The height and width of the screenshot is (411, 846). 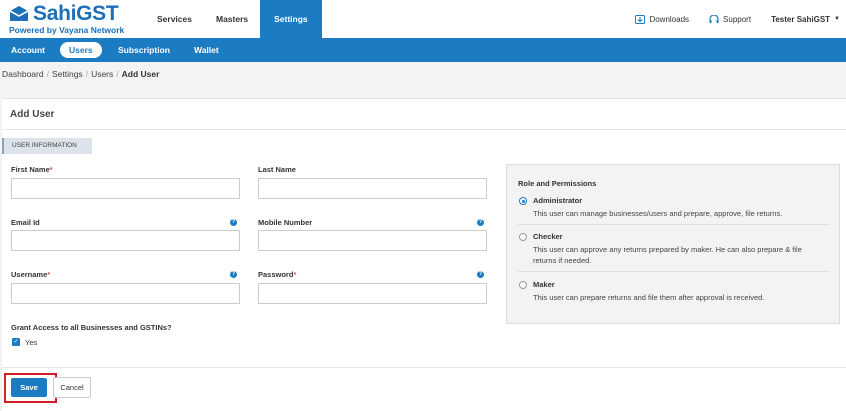 I want to click on subnav-account: Account, so click(x=28, y=50).